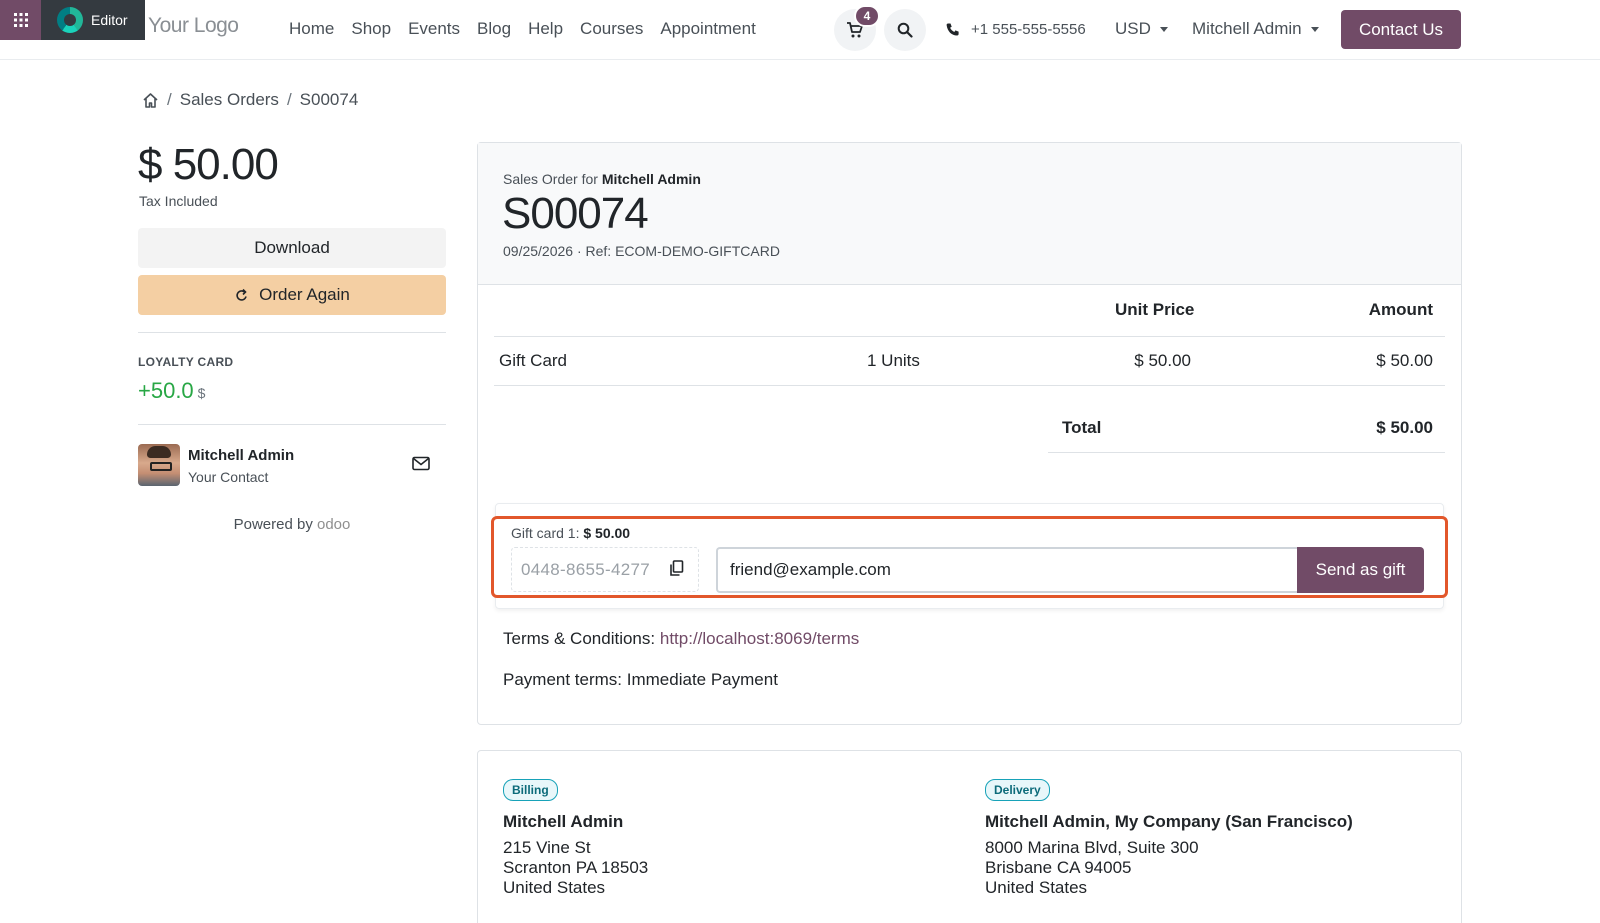 The height and width of the screenshot is (923, 1600). I want to click on editor-bar: Editor, so click(72, 20).